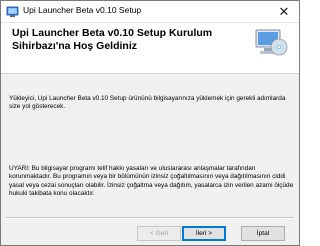 This screenshot has width=320, height=246. What do you see at coordinates (263, 233) in the screenshot?
I see `cancel-button: İptal` at bounding box center [263, 233].